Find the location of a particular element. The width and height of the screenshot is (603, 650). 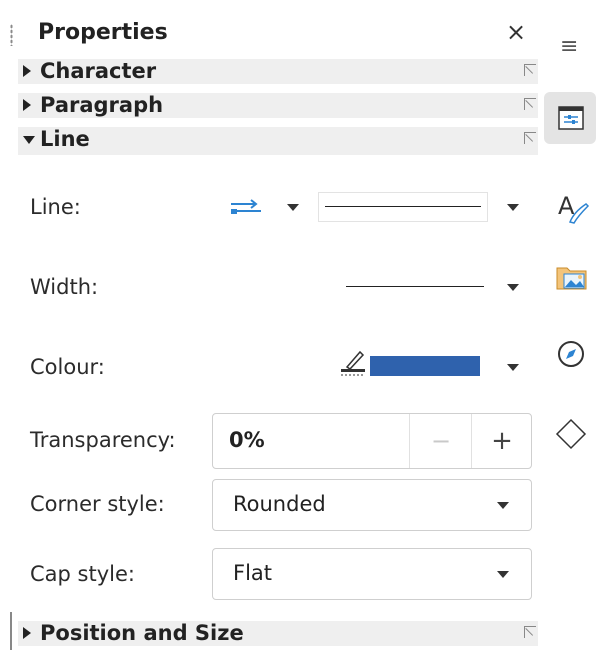

section-line: Line is located at coordinates (278, 141).